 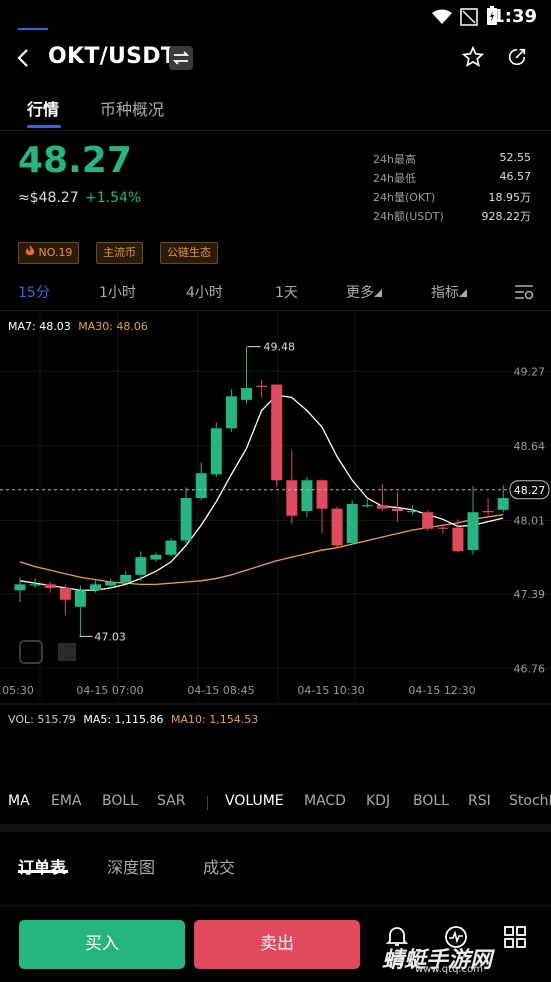 I want to click on public-chain-badge-label: 公链生态, so click(x=189, y=252).